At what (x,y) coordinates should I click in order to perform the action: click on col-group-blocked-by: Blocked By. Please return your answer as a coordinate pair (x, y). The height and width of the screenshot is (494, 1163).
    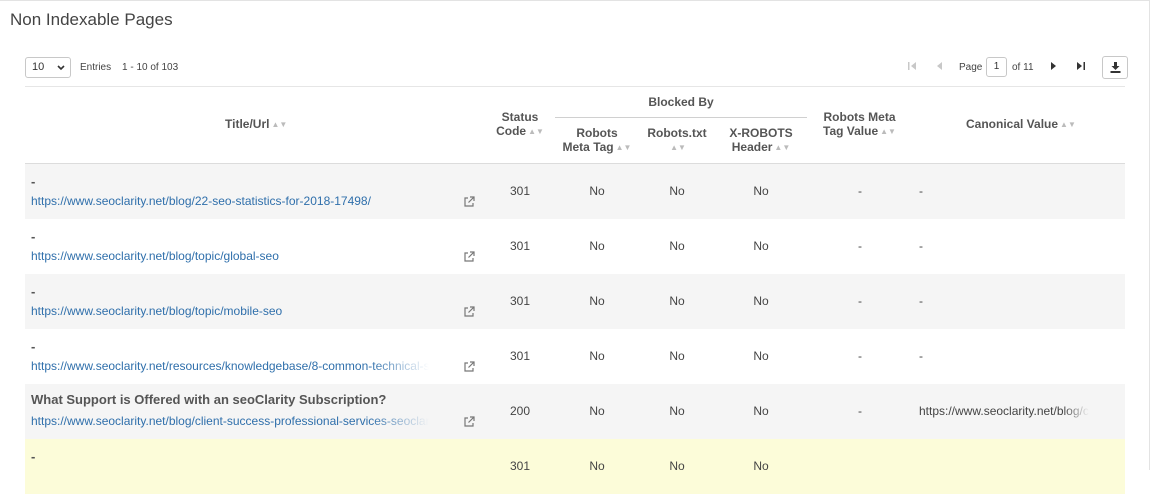
    Looking at the image, I should click on (681, 102).